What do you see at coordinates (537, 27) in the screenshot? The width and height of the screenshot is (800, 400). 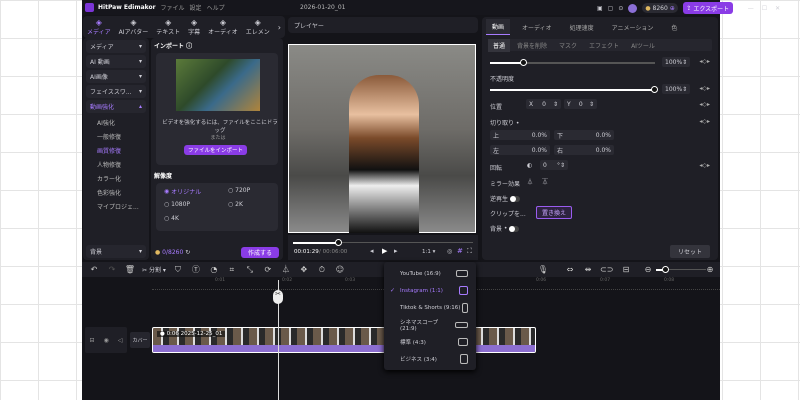 I see `properties-tab: オーディオ` at bounding box center [537, 27].